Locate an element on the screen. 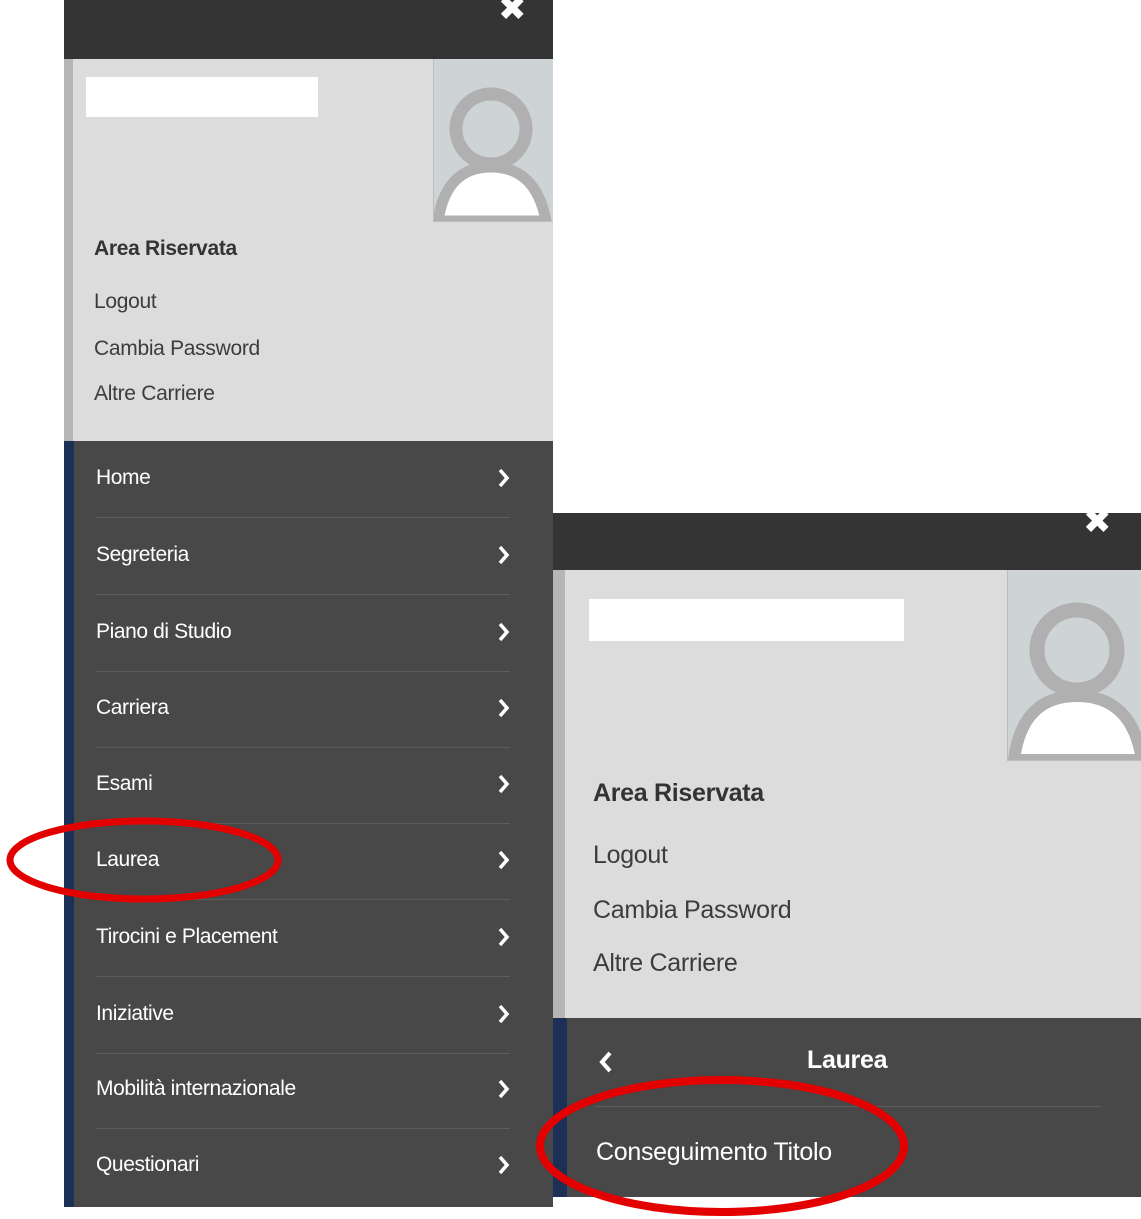 The width and height of the screenshot is (1141, 1219). submenu-header: Laurea is located at coordinates (848, 1062).